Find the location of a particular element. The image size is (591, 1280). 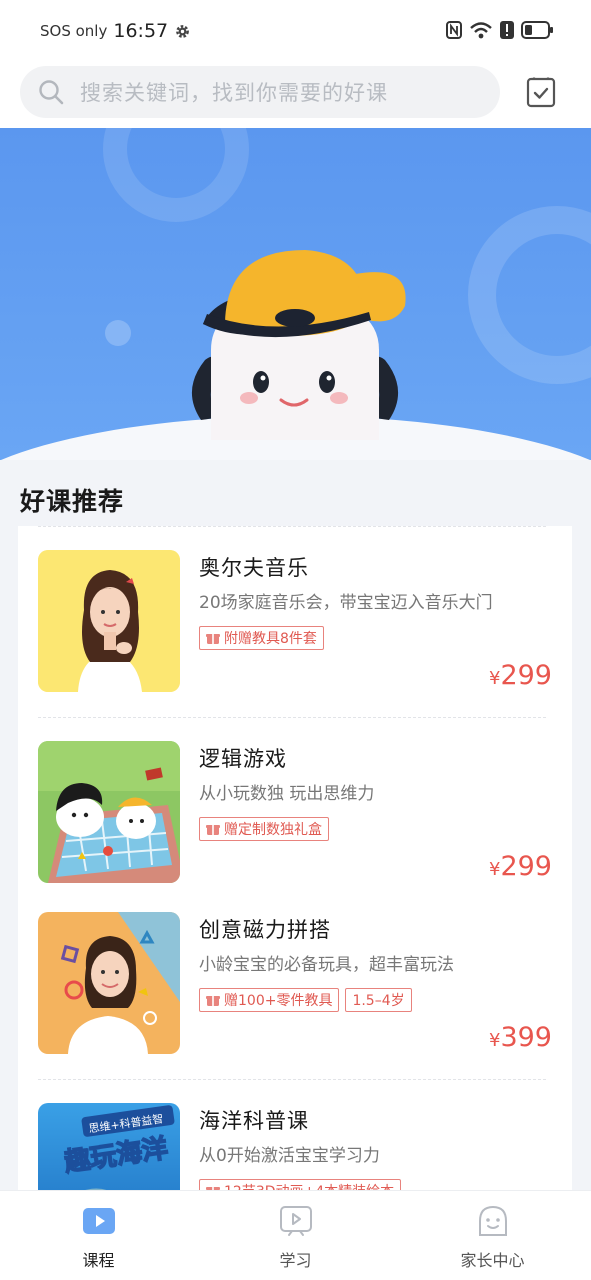

course-item-orff-music: 奥尔夫音乐 20场家庭音乐会，带宝宝迈入音乐大门 附赠教具8件套 ¥299 is located at coordinates (295, 622).